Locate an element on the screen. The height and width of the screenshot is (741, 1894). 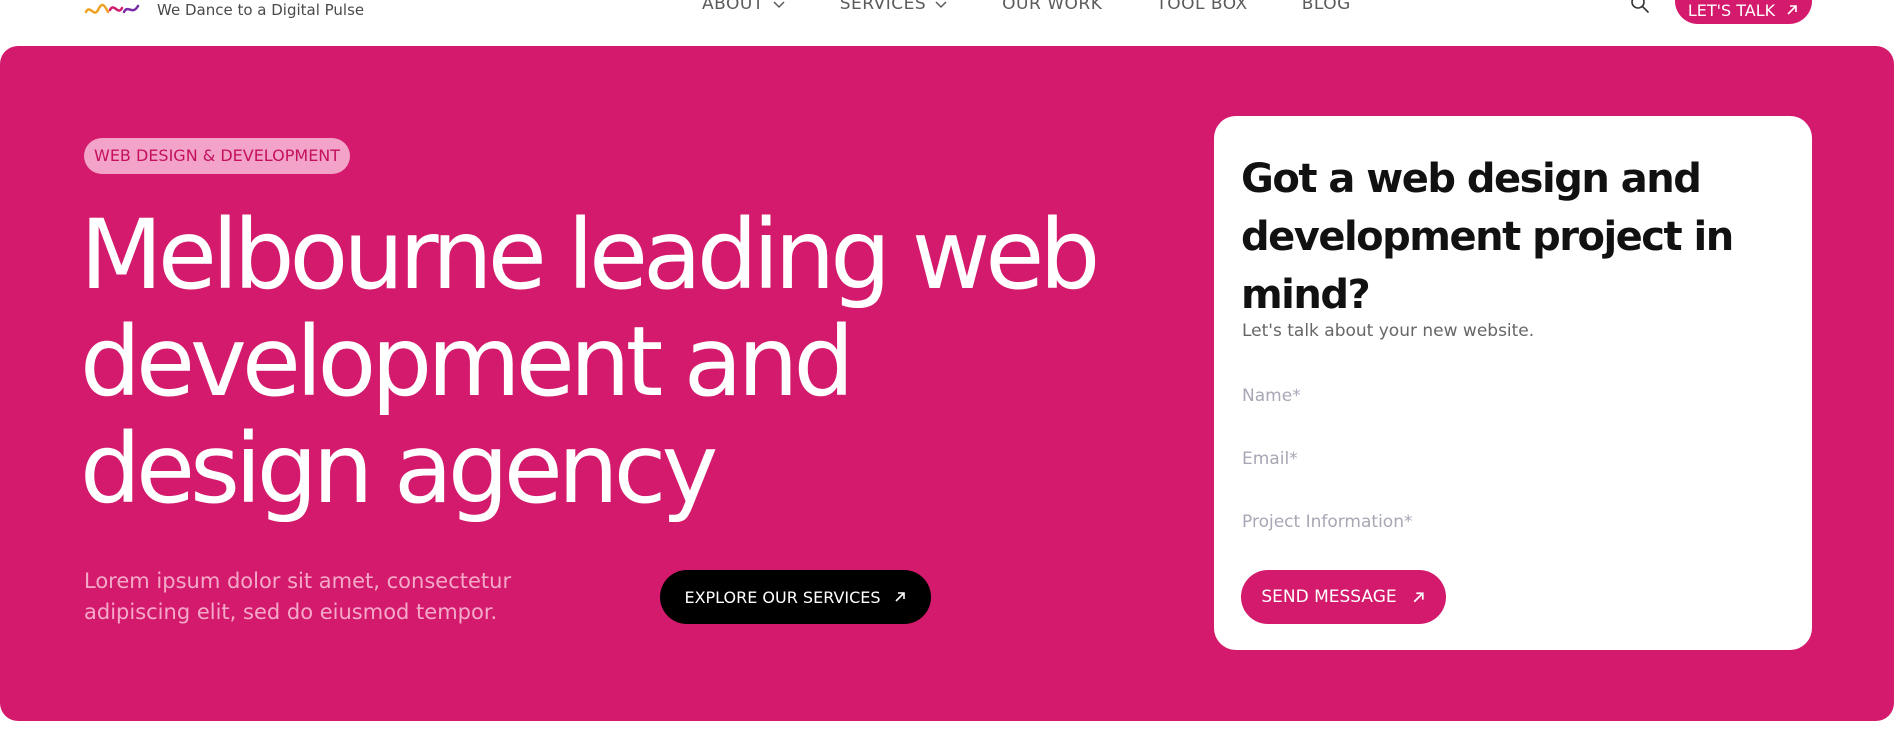
lets-talk-button: LET'S TALK is located at coordinates (1743, 12).